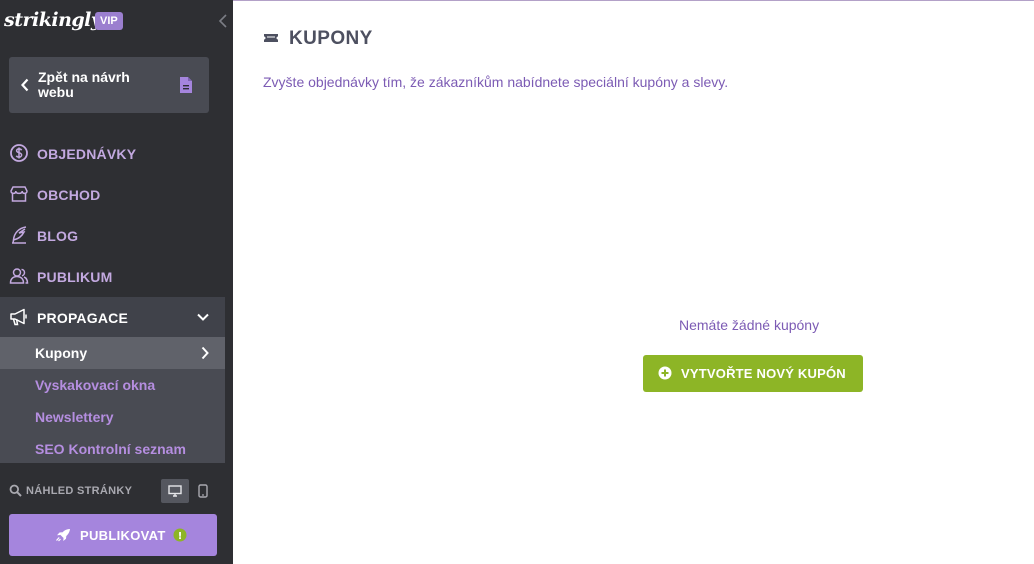 The width and height of the screenshot is (1034, 564). I want to click on nav-item-store: OBCHOD, so click(112, 194).